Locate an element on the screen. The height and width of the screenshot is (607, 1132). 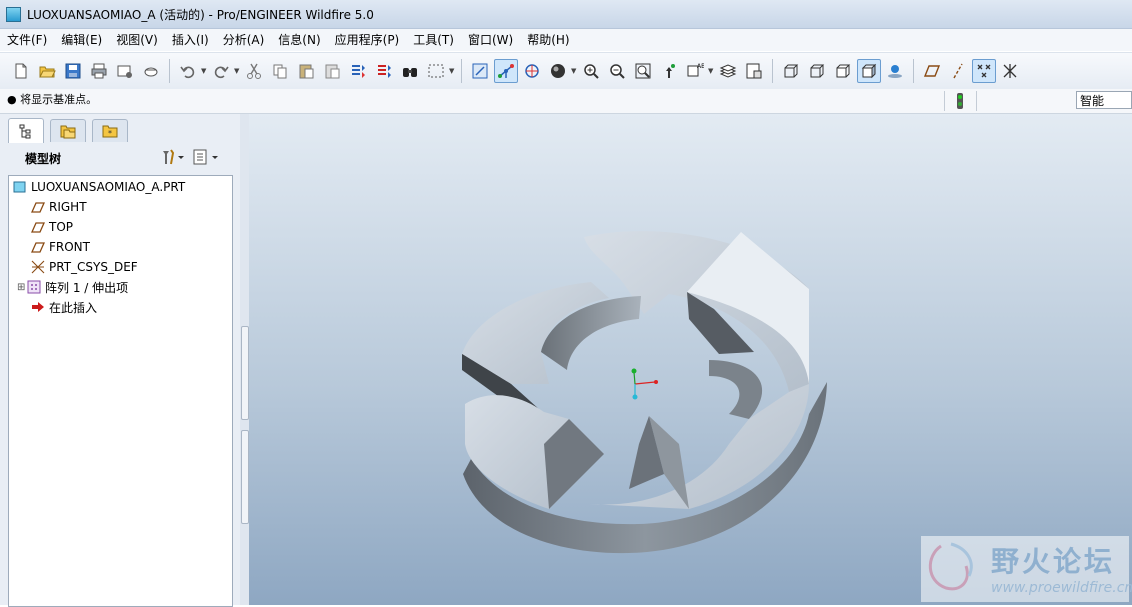
find-icon is located at coordinates (410, 71).